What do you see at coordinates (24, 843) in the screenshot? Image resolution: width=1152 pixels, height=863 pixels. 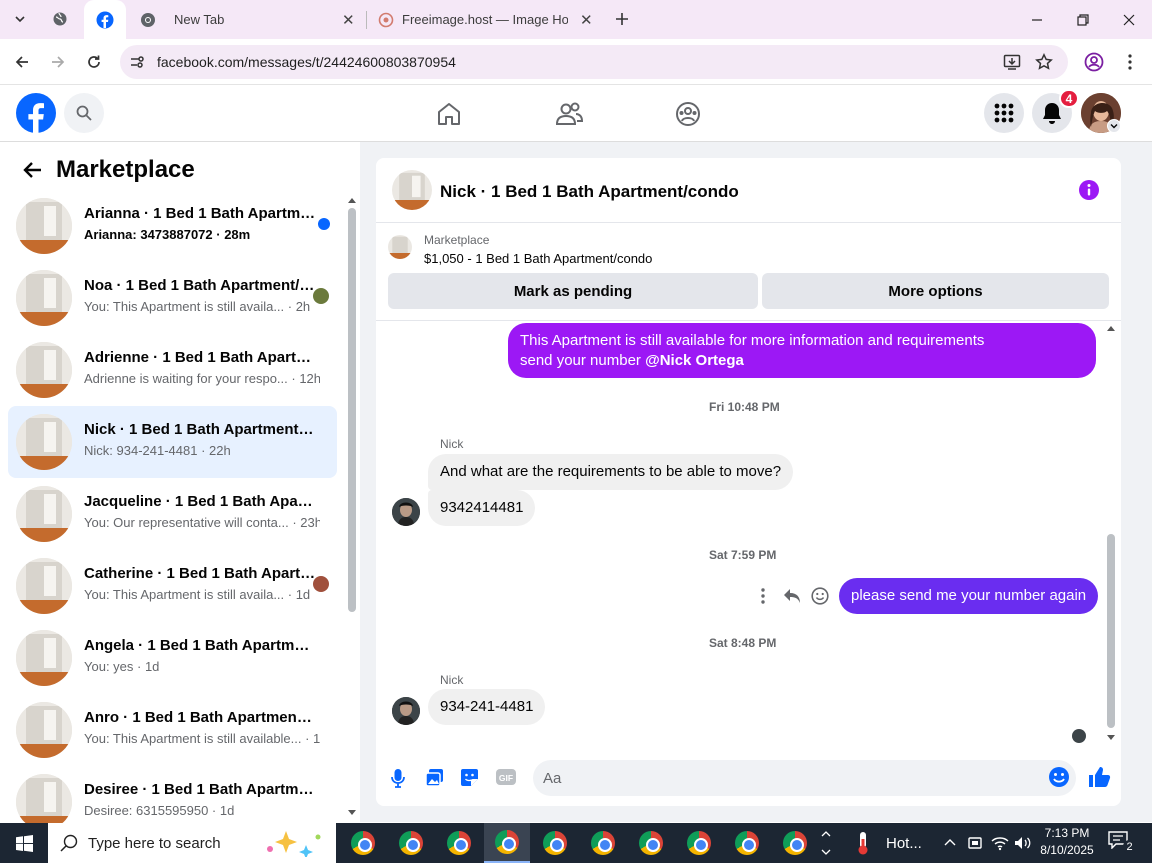 I see `start-button` at bounding box center [24, 843].